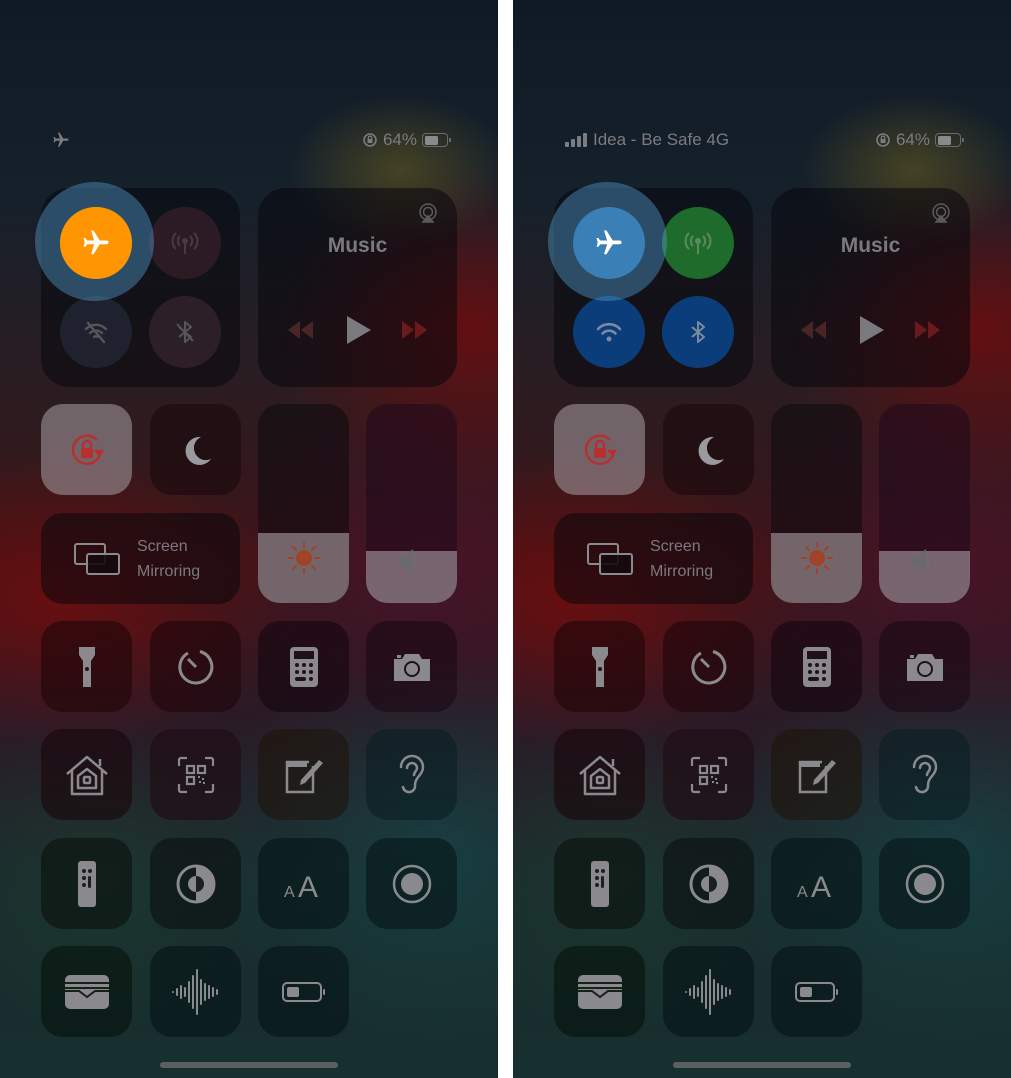  What do you see at coordinates (949, 140) in the screenshot?
I see `battery-icon` at bounding box center [949, 140].